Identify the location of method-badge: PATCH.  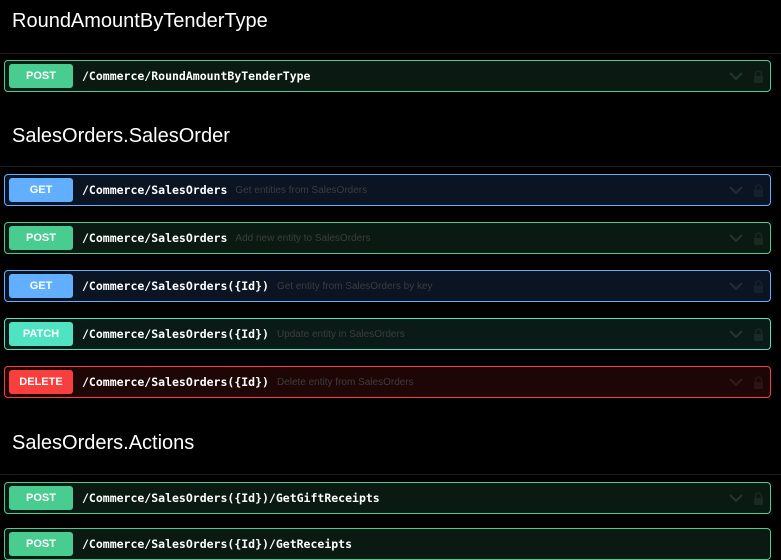
(41, 334).